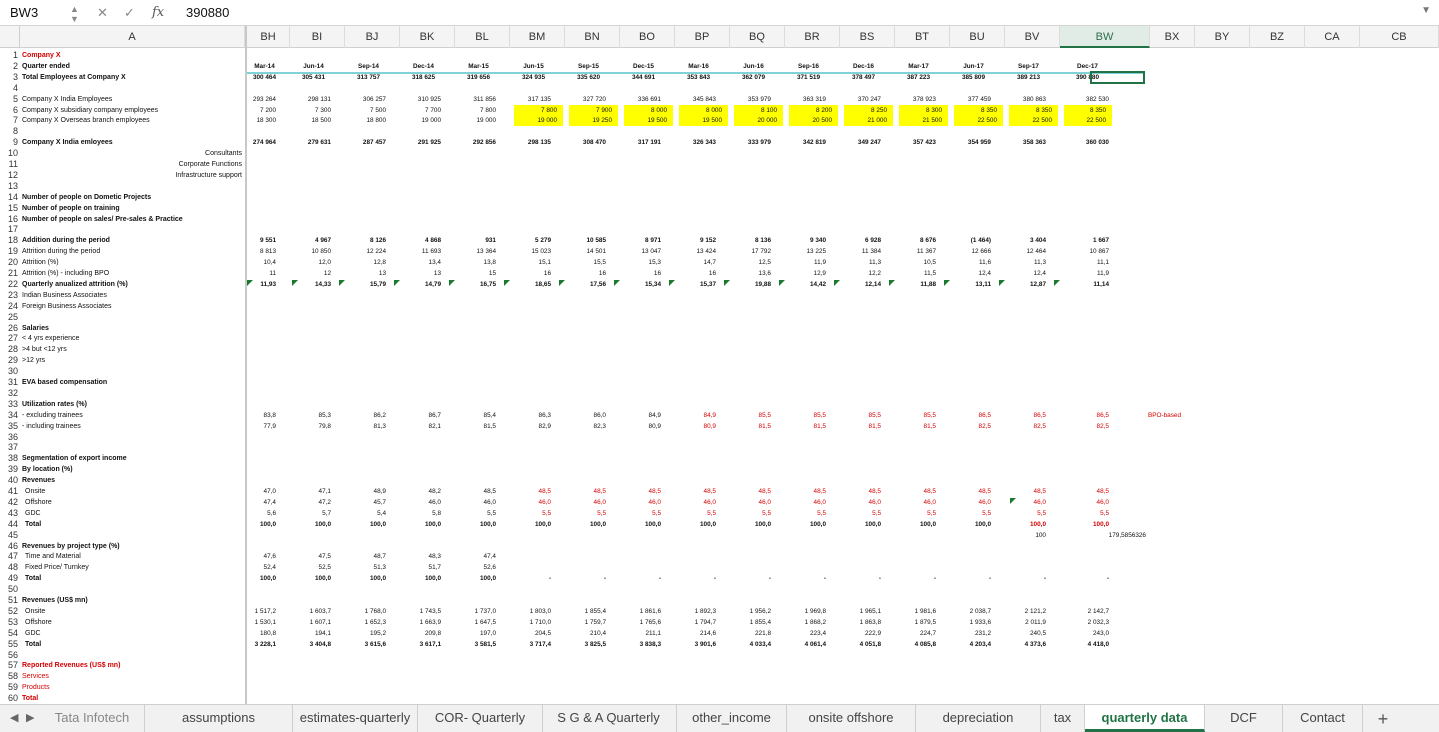 The height and width of the screenshot is (732, 1439). Describe the element at coordinates (918, 633) in the screenshot. I see `cell-bt-54: 224,7` at that location.